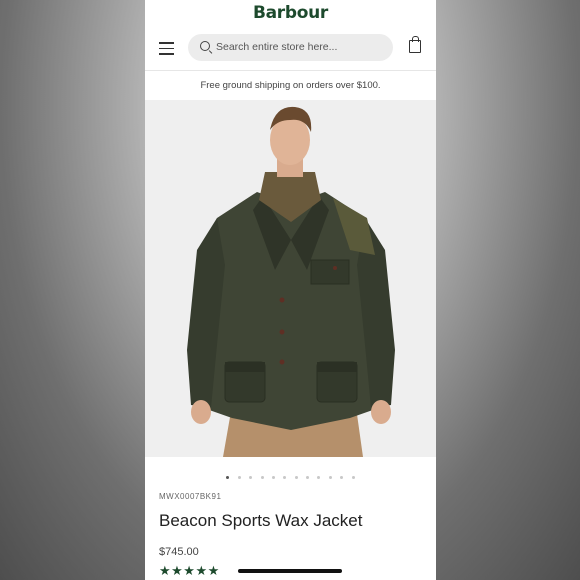 The image size is (580, 580). I want to click on brand-logo: Barbour, so click(290, 13).